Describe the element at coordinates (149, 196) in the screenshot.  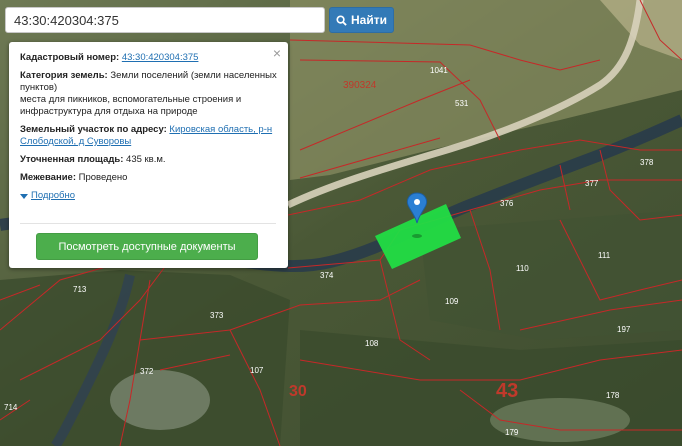
I see `more-details-link: Подробно` at that location.